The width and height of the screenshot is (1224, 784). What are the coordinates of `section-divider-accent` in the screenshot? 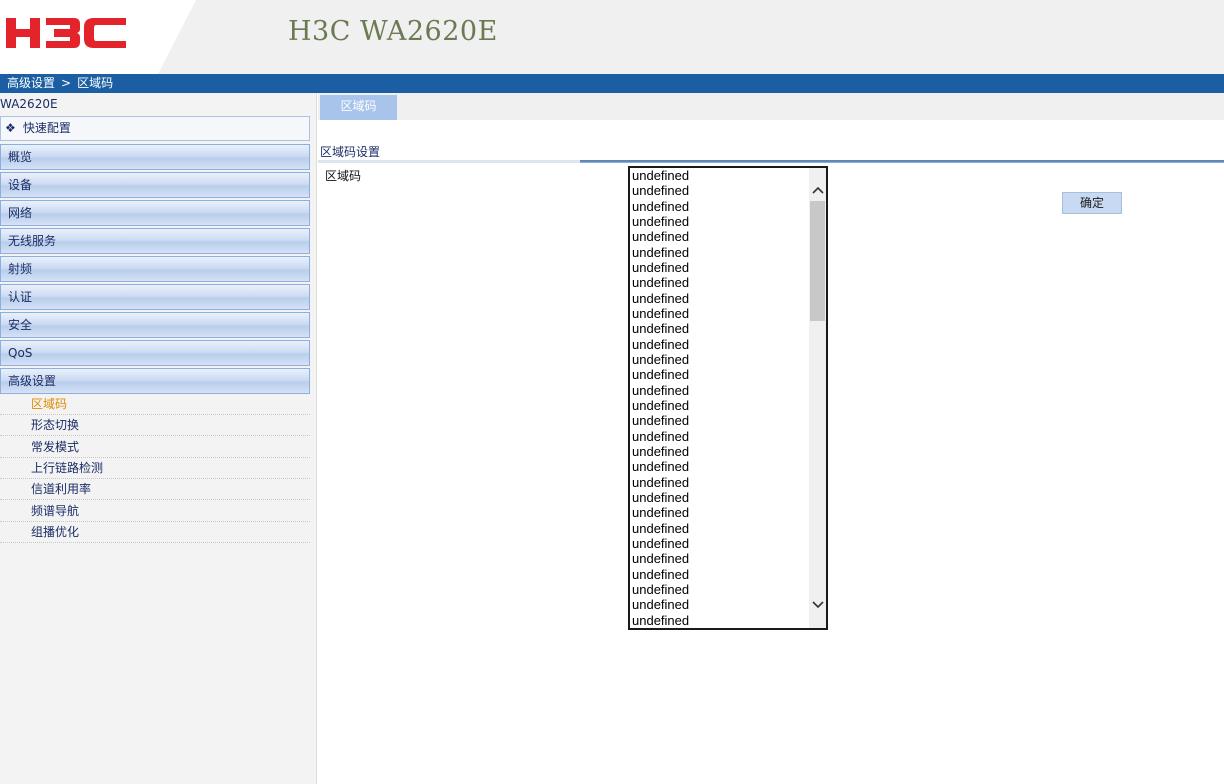 It's located at (902, 161).